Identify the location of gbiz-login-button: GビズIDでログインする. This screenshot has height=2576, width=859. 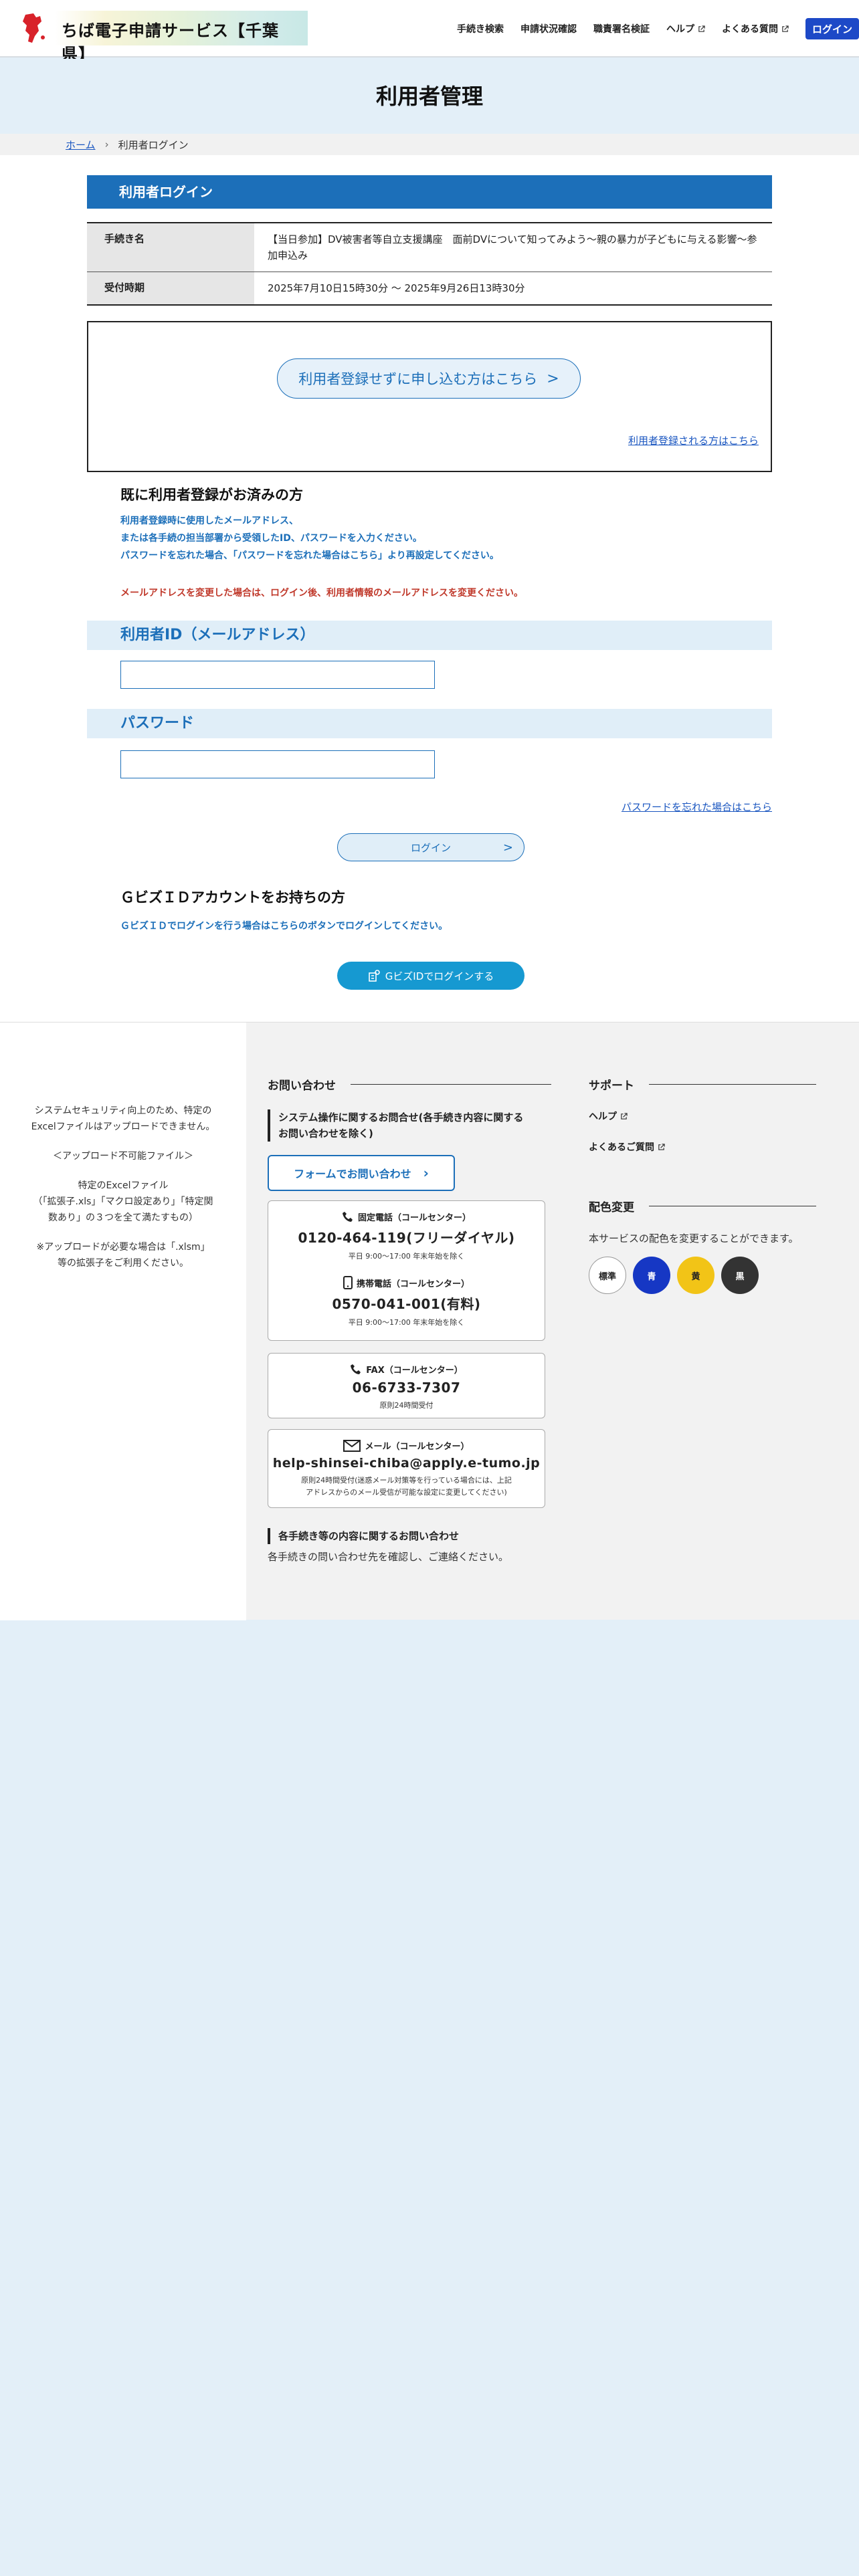
(431, 976).